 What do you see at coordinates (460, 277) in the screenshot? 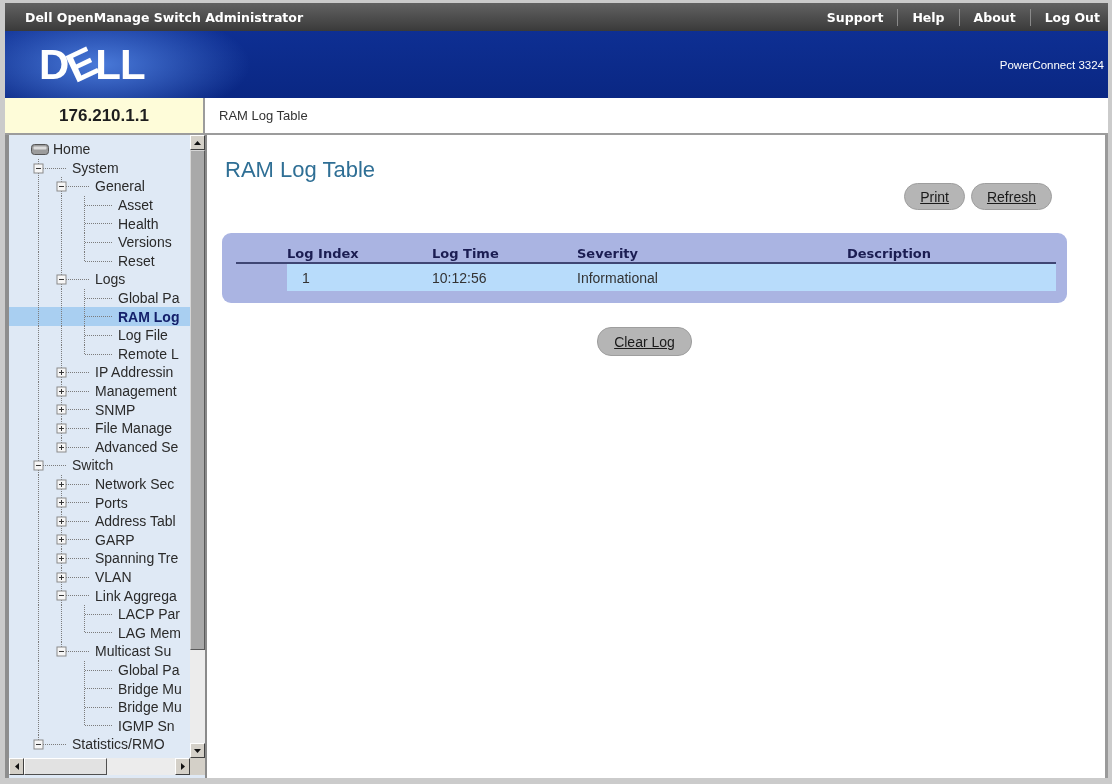
I see `table-cell-text: 10:12:56` at bounding box center [460, 277].